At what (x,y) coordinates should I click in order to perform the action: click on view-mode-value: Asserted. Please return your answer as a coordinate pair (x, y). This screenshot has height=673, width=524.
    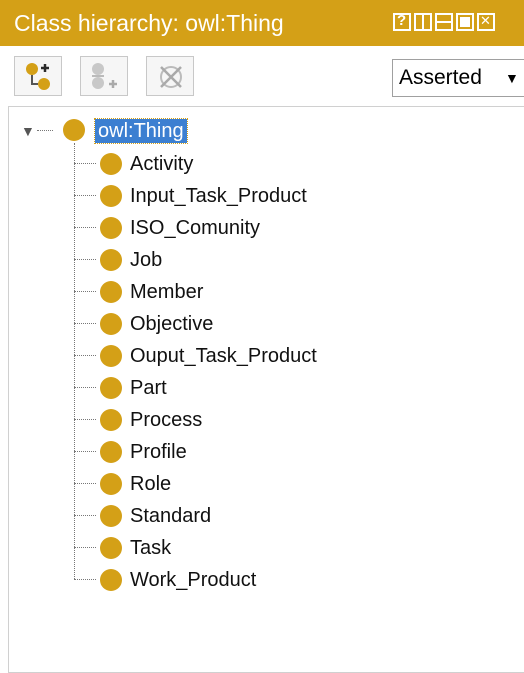
    Looking at the image, I should click on (440, 77).